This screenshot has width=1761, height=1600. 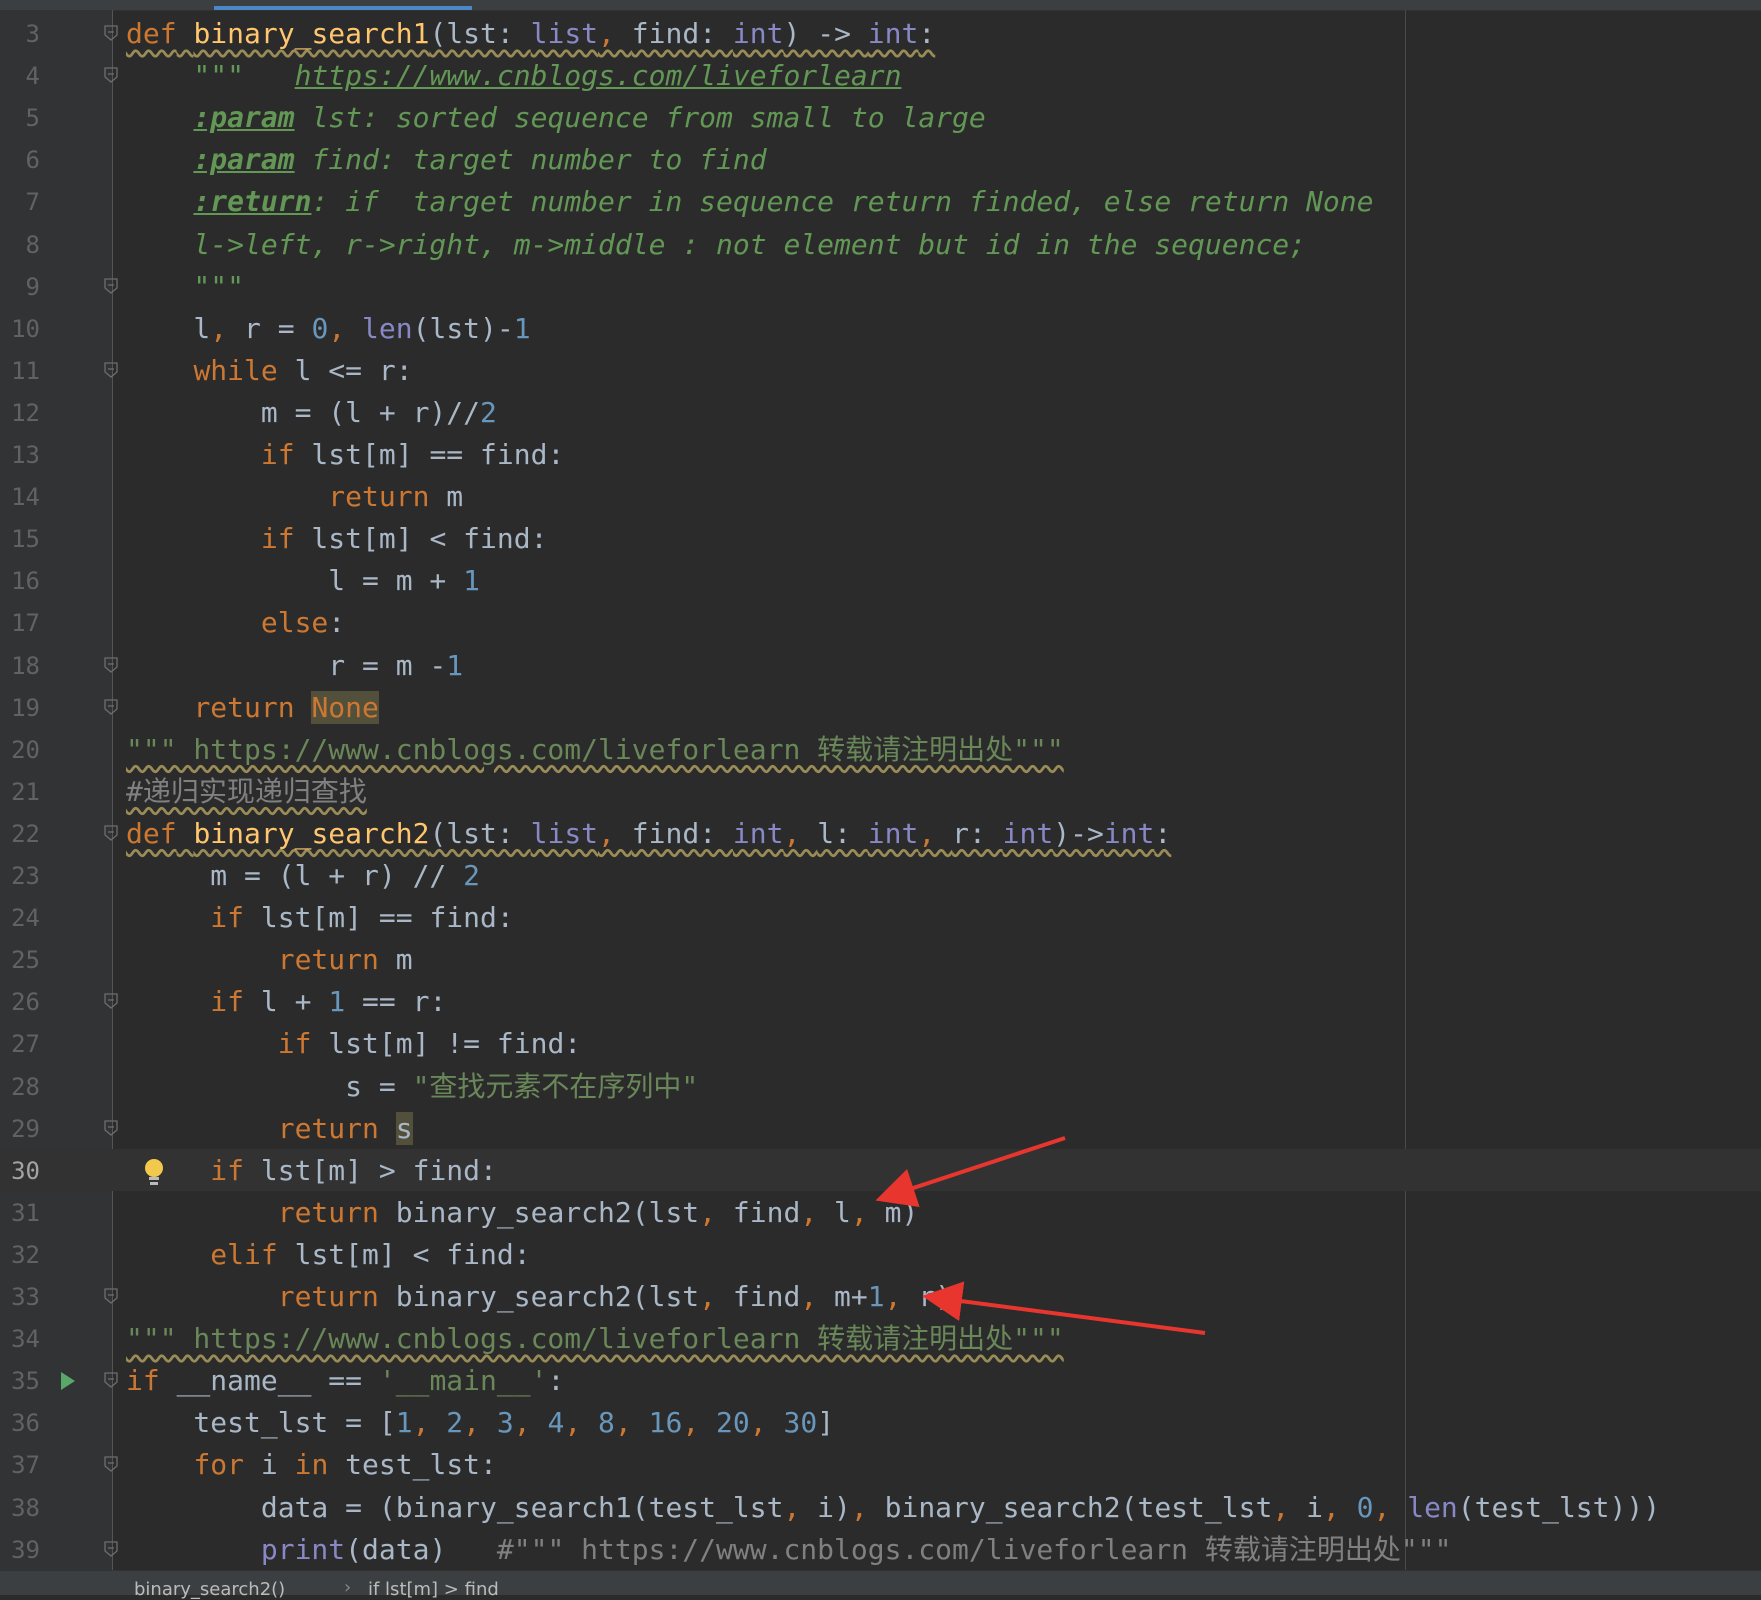 What do you see at coordinates (20, 834) in the screenshot?
I see `line-number: 22` at bounding box center [20, 834].